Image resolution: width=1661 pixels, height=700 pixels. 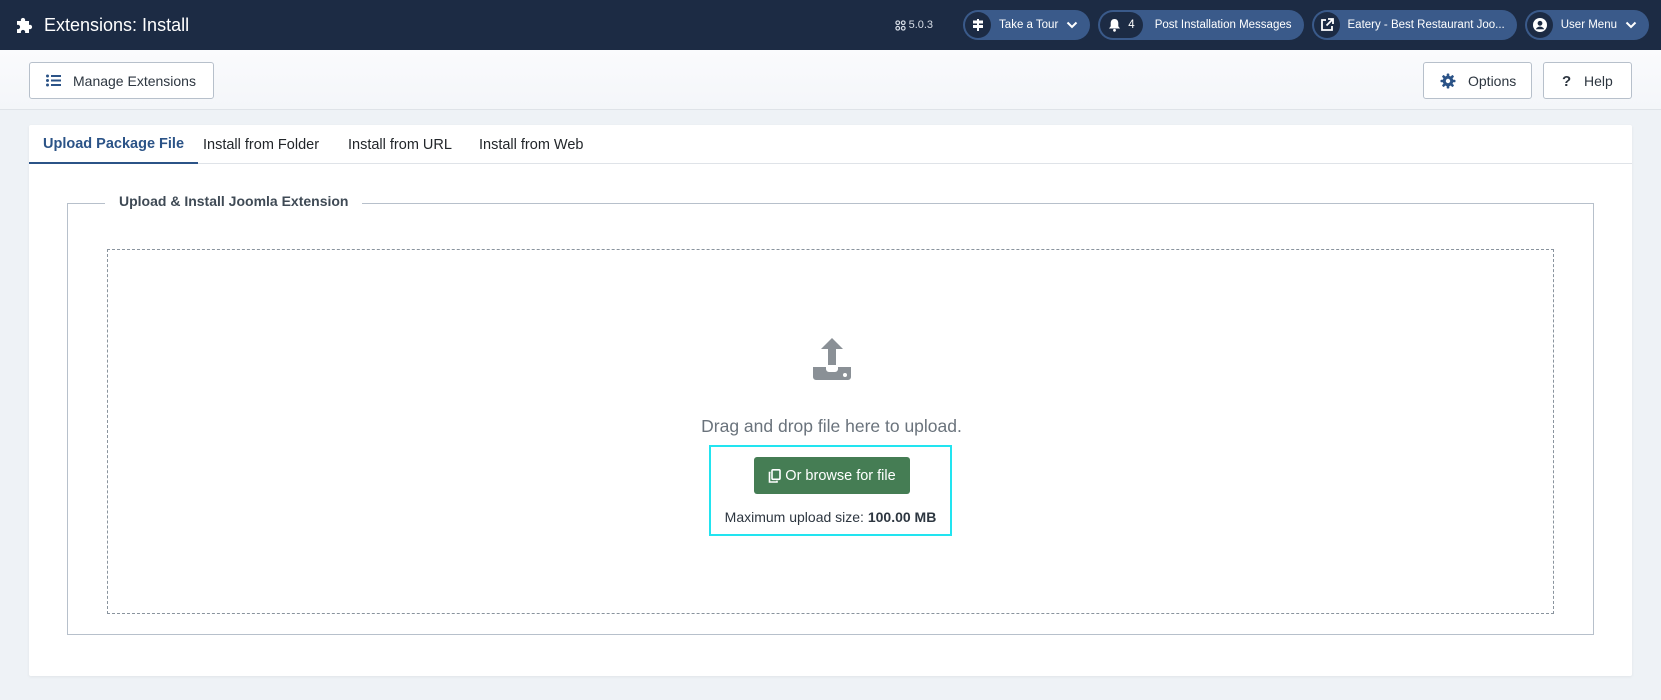 I want to click on post-install-messages-button: 4 Post Installation Messages, so click(x=1201, y=25).